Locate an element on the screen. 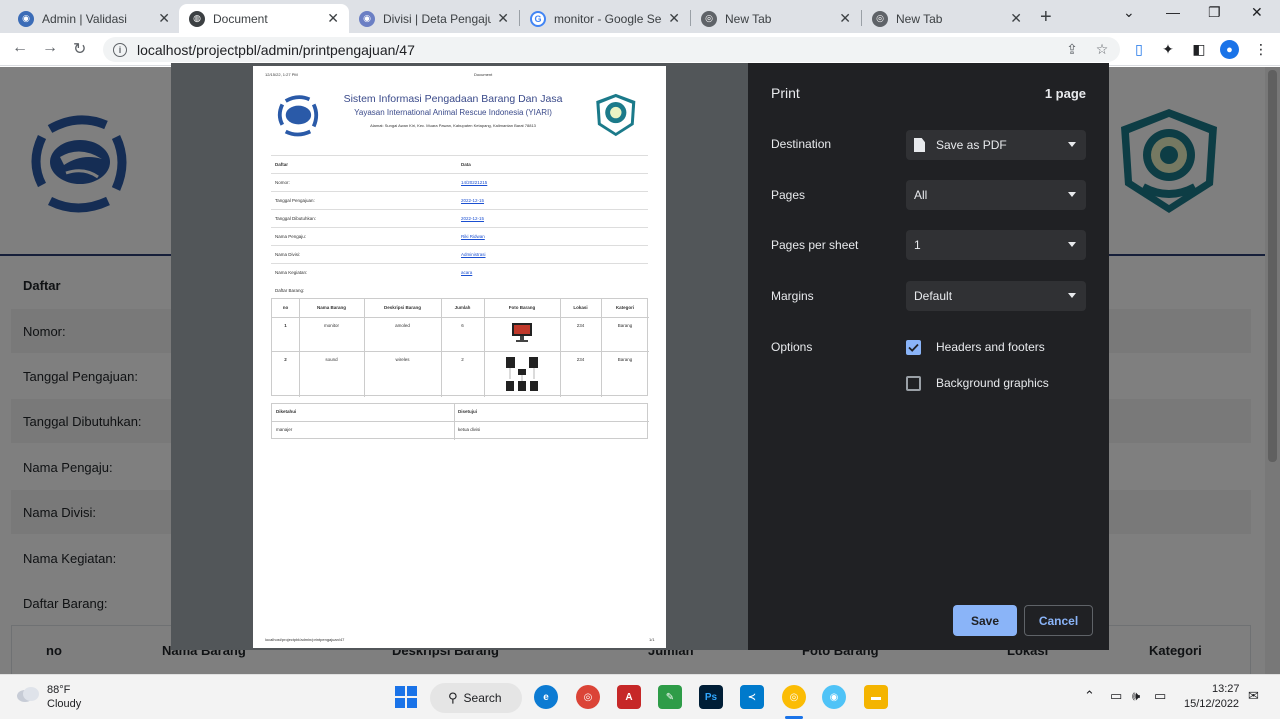  display-icon: ▭ is located at coordinates (1116, 696).